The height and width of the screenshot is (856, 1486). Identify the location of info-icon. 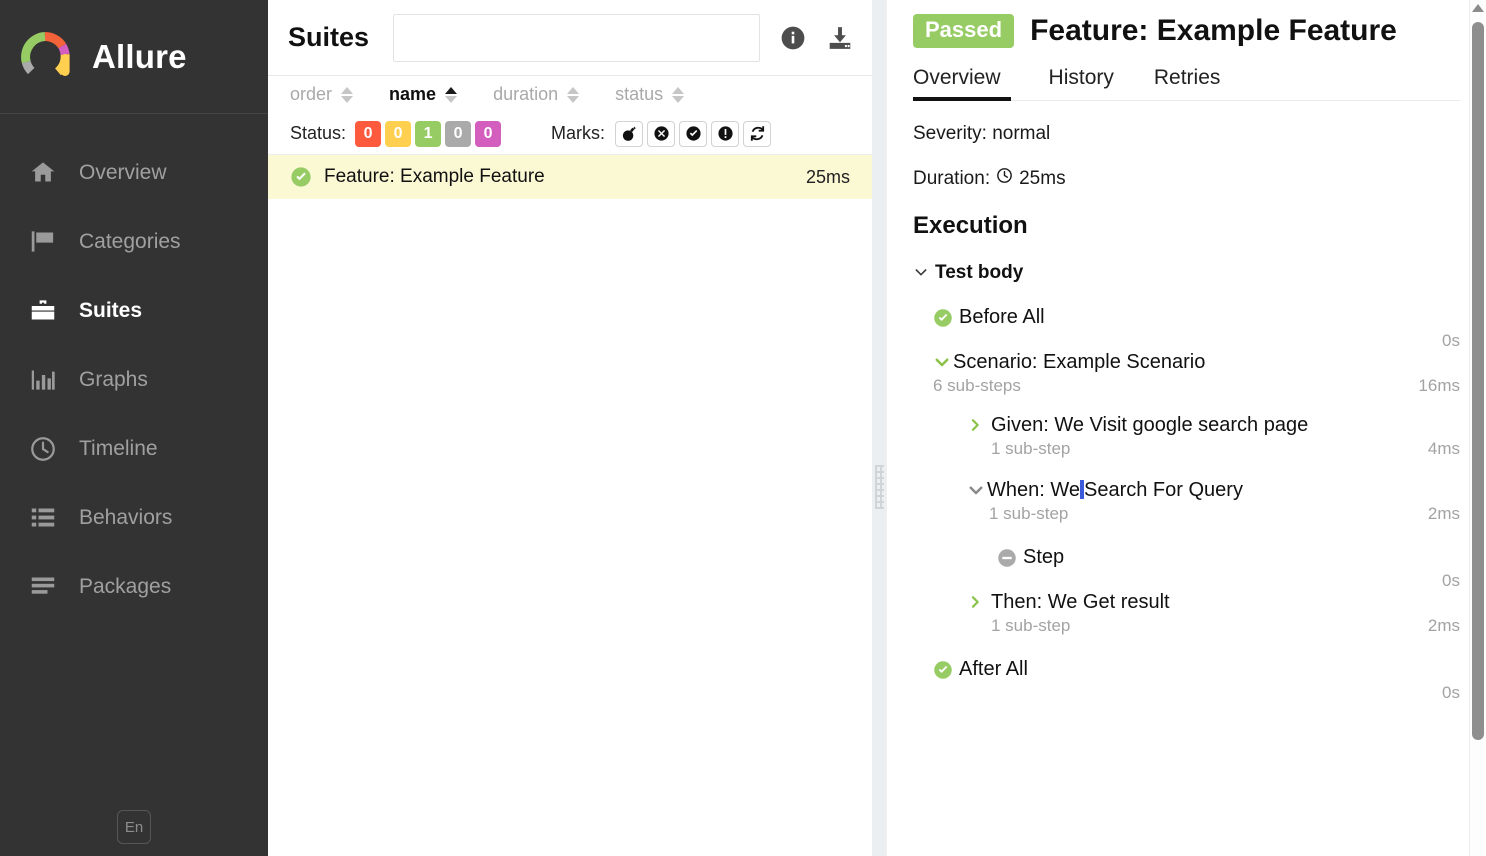
(793, 38).